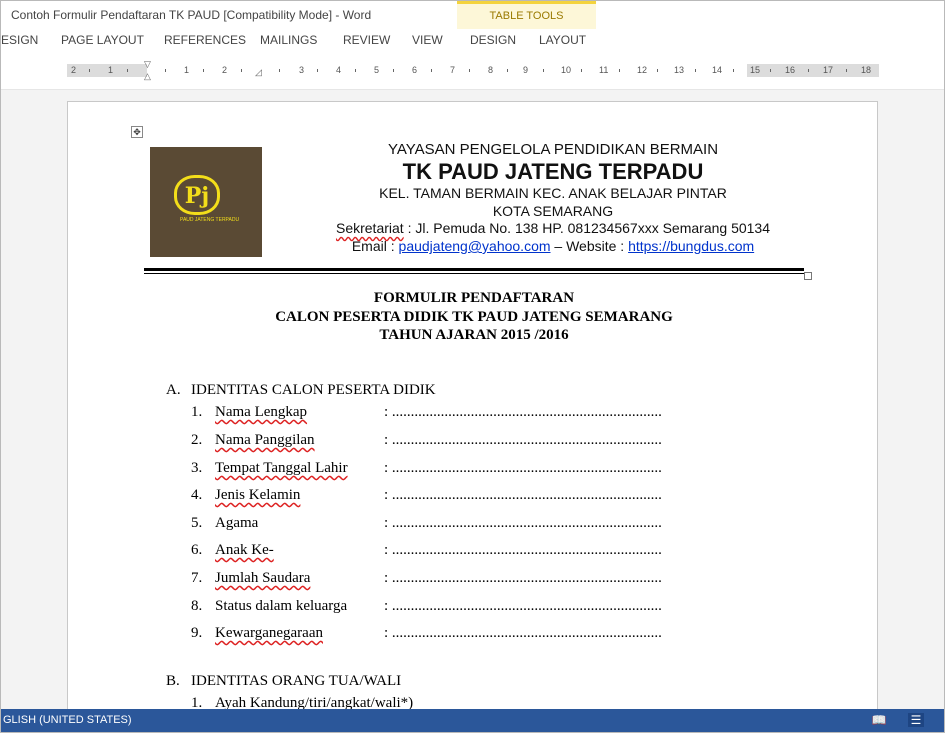 The width and height of the screenshot is (945, 733). Describe the element at coordinates (197, 550) in the screenshot. I see `field-number: 6.` at that location.